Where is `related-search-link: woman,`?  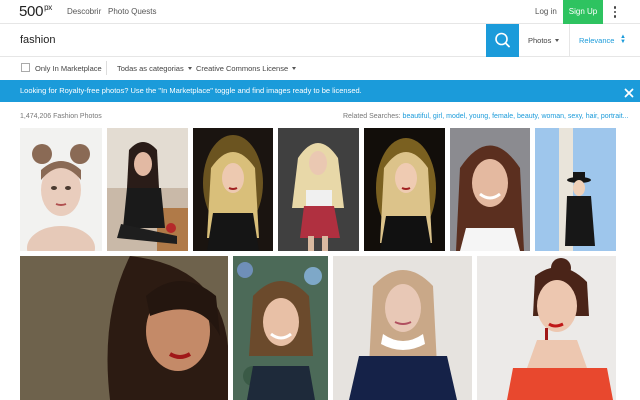 related-search-link: woman, is located at coordinates (553, 116).